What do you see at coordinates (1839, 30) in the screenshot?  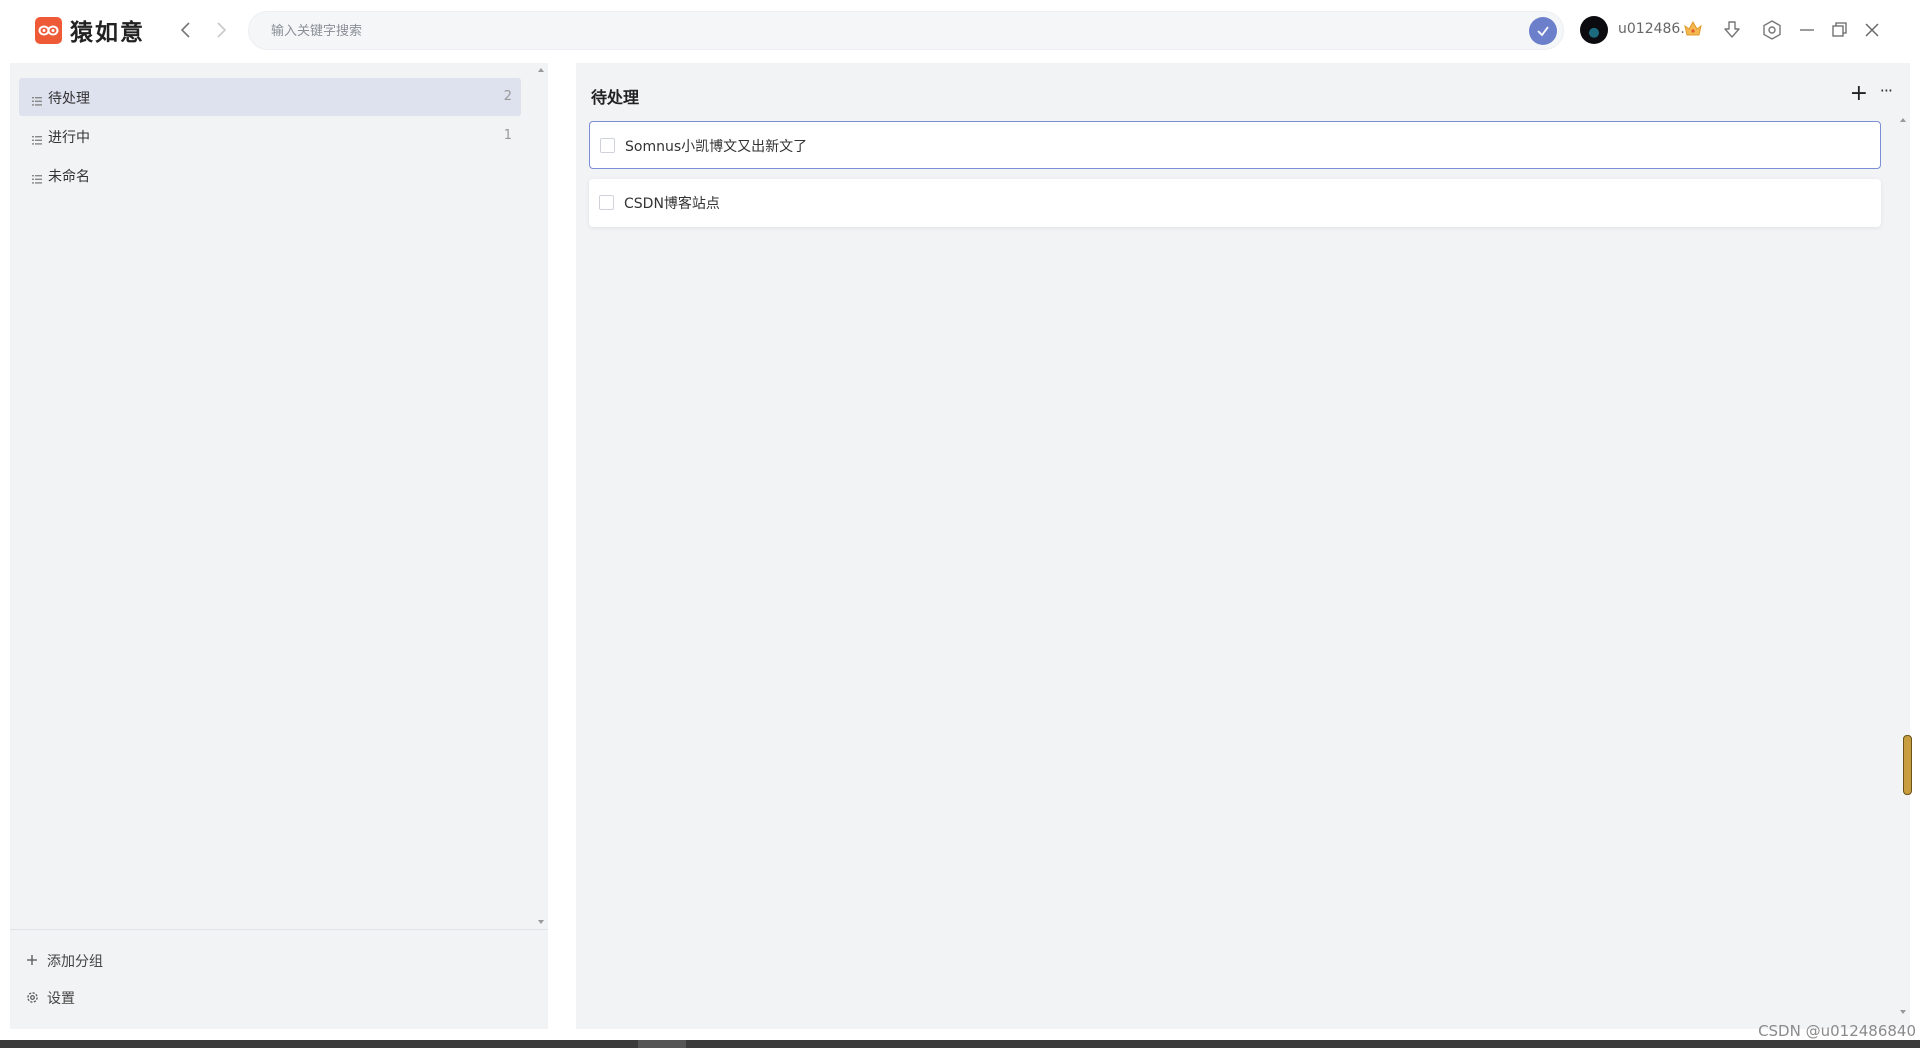 I see `restore-icon` at bounding box center [1839, 30].